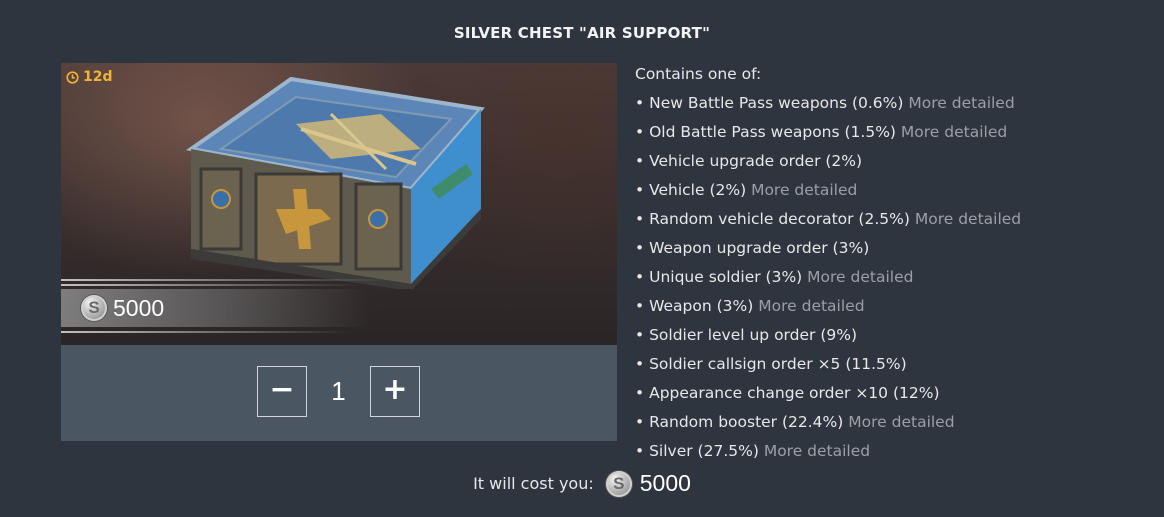 The width and height of the screenshot is (1164, 517). Describe the element at coordinates (895, 309) in the screenshot. I see `list-item: • Weapon (3%) More detailed` at that location.